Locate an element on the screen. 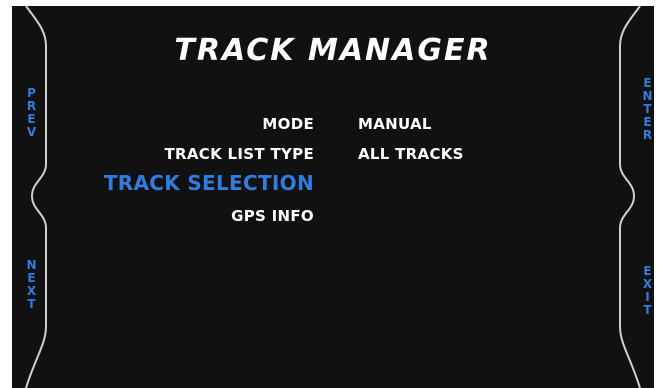 The image size is (667, 388). menu-item-value: ALL TRACKS is located at coordinates (411, 154).